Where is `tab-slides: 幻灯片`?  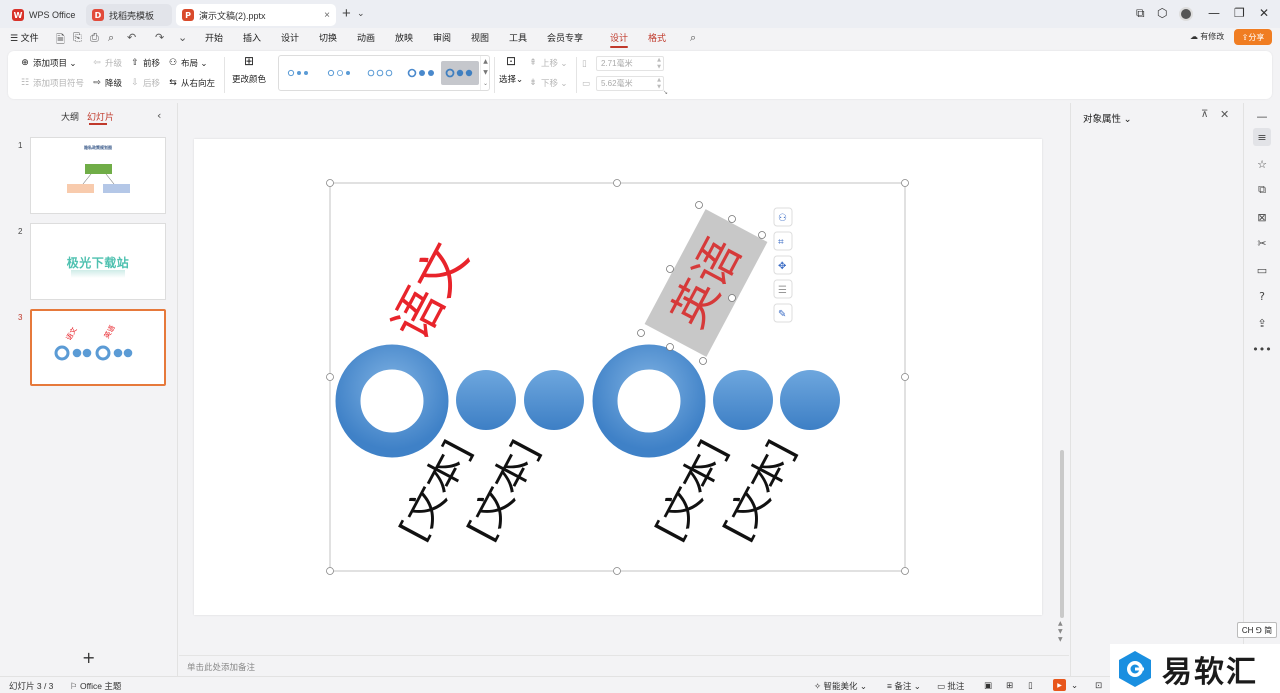 tab-slides: 幻灯片 is located at coordinates (100, 116).